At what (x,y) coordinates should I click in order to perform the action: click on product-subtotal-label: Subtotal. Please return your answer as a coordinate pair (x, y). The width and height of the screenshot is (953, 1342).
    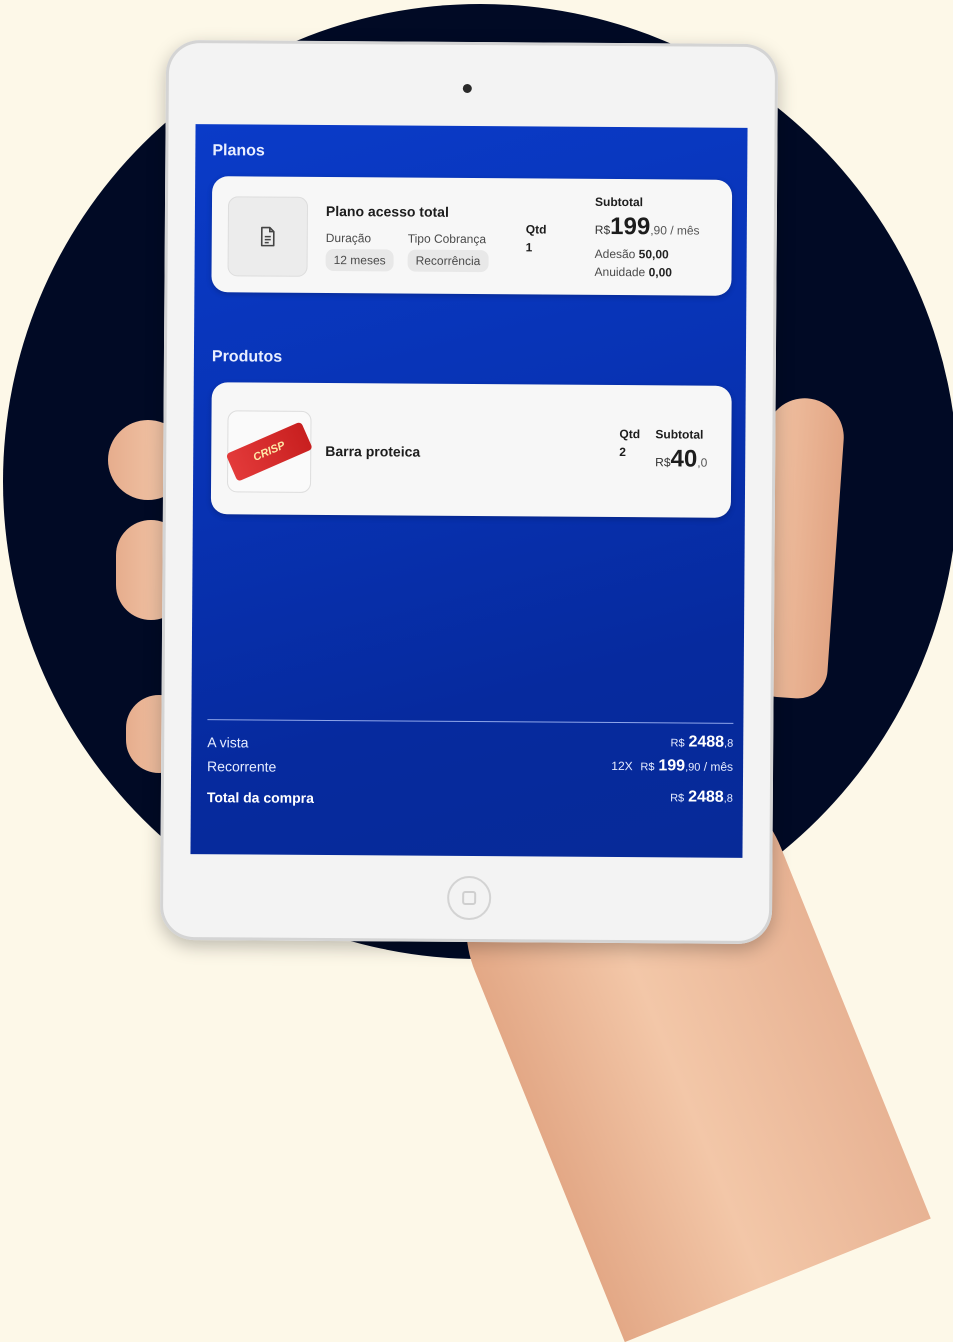
    Looking at the image, I should click on (679, 434).